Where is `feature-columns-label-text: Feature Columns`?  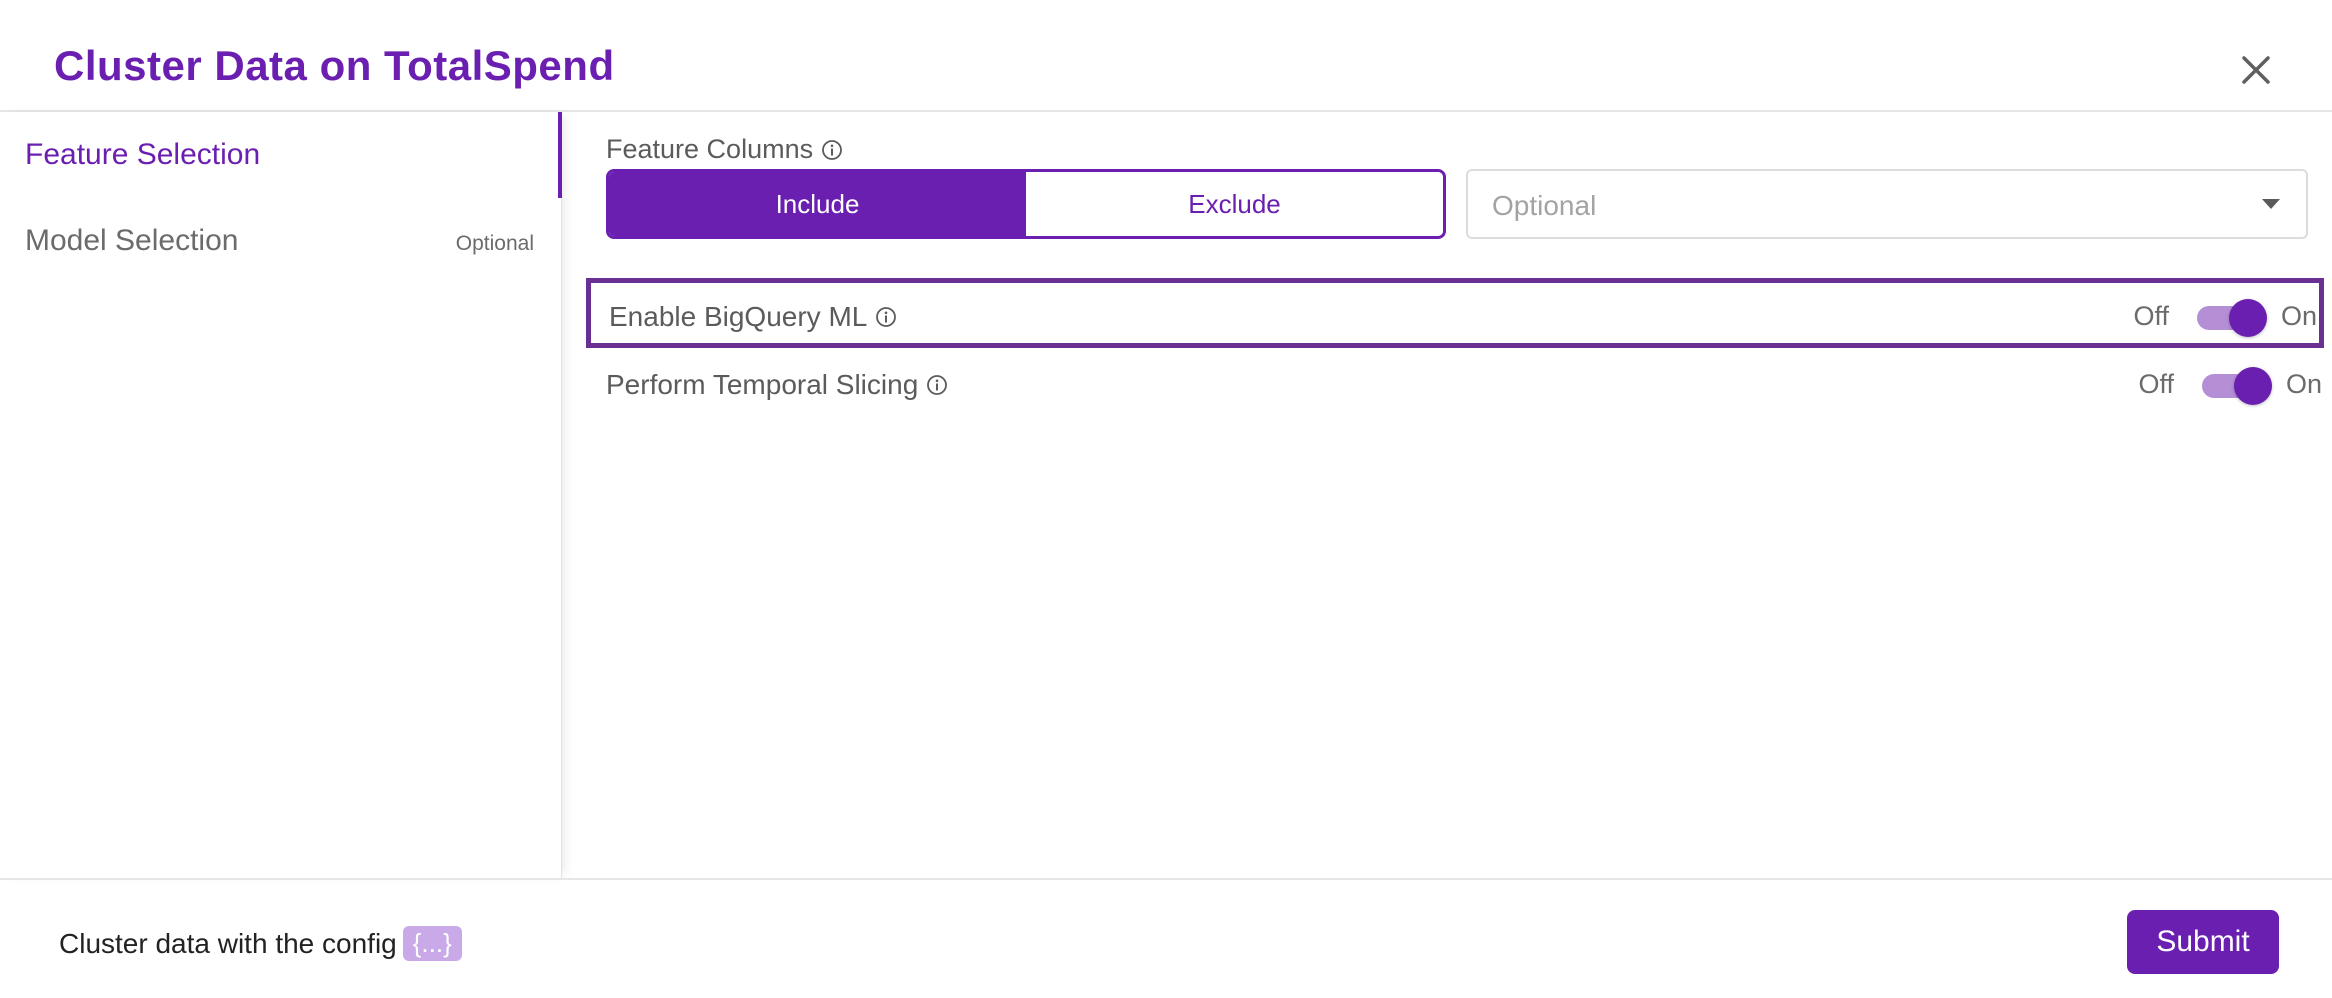
feature-columns-label-text: Feature Columns is located at coordinates (710, 149).